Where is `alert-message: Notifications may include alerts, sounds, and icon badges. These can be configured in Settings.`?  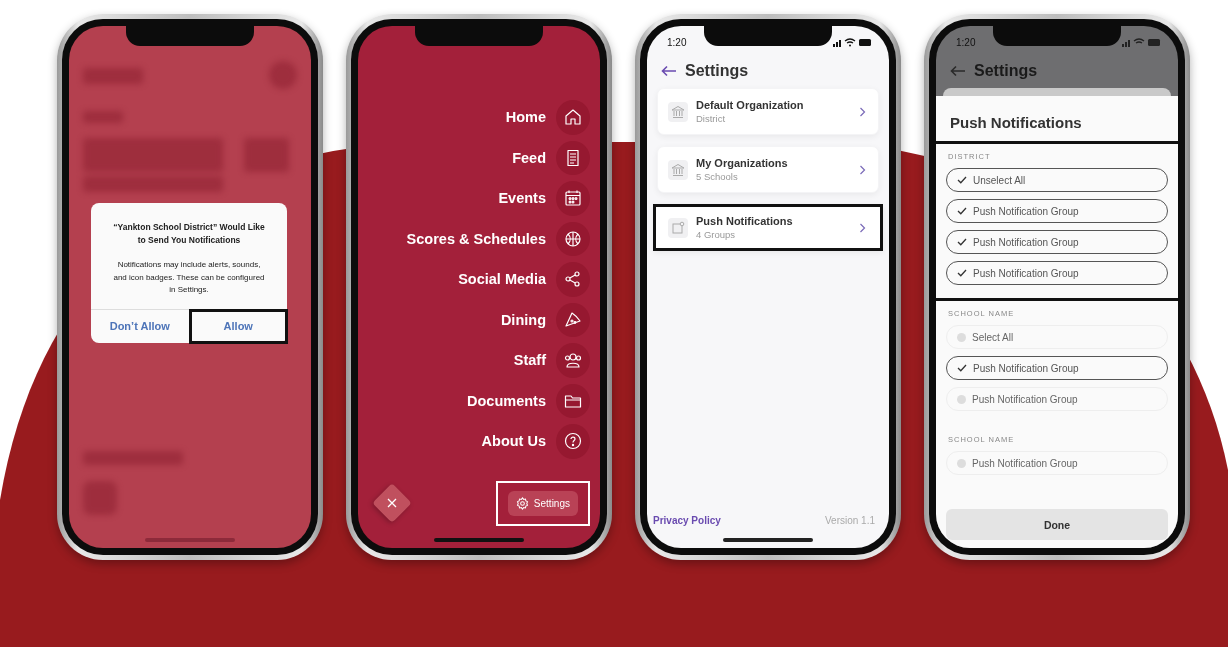
alert-message: Notifications may include alerts, sounds, and icon badges. These can be configured in Settings. is located at coordinates (189, 277).